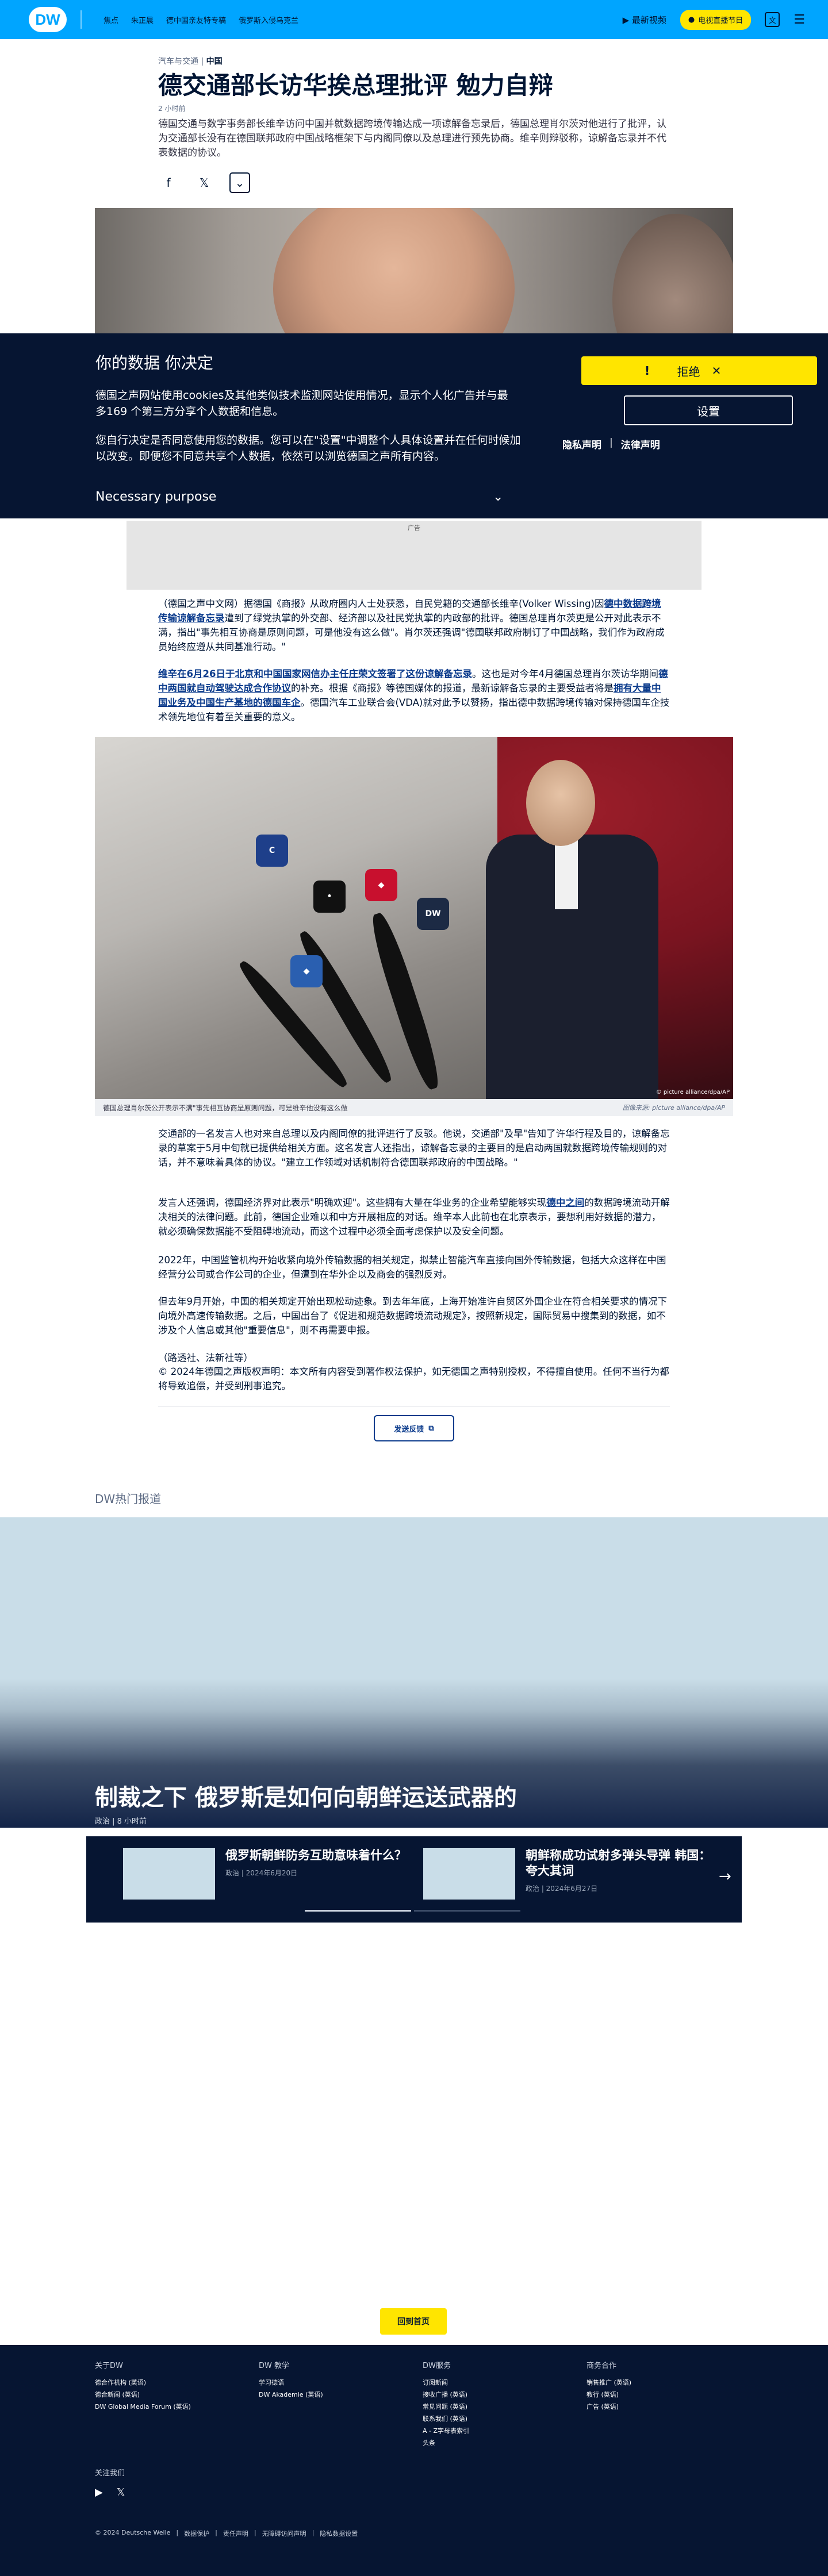  Describe the element at coordinates (225, 1108) in the screenshot. I see `photo-caption: 德国总理肖尔茨公开表示不满"事先相互协商是原则问题，可是维辛他没有这么做` at that location.